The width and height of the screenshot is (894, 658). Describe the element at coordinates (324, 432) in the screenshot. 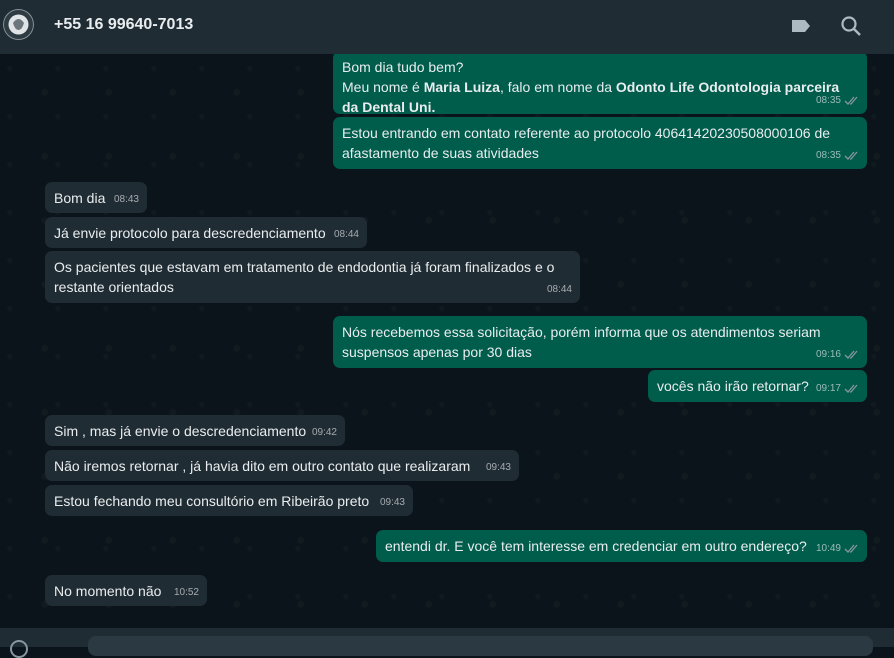

I see `message-meta: 09:42` at that location.